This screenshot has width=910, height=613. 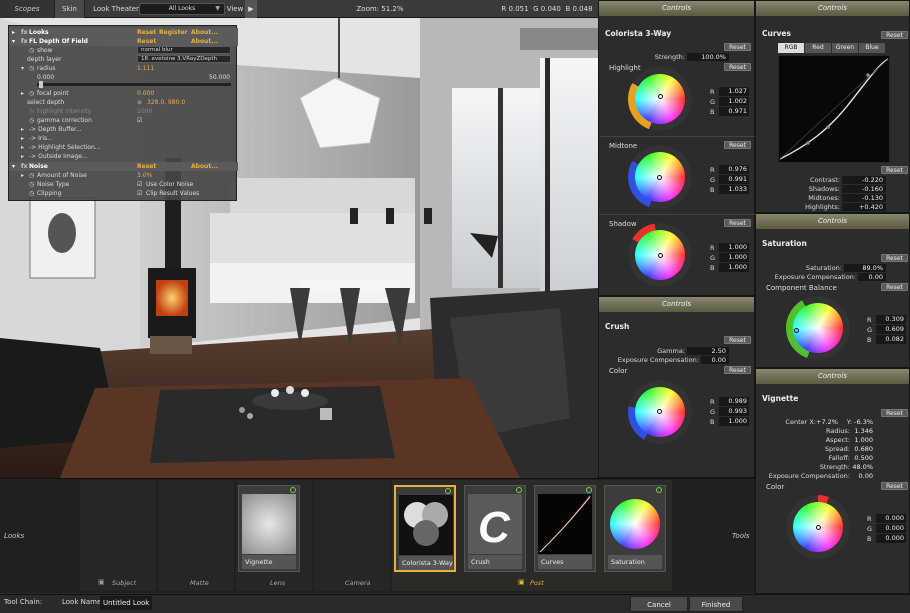 I want to click on look-name-input: Untitled Look, so click(x=126, y=603).